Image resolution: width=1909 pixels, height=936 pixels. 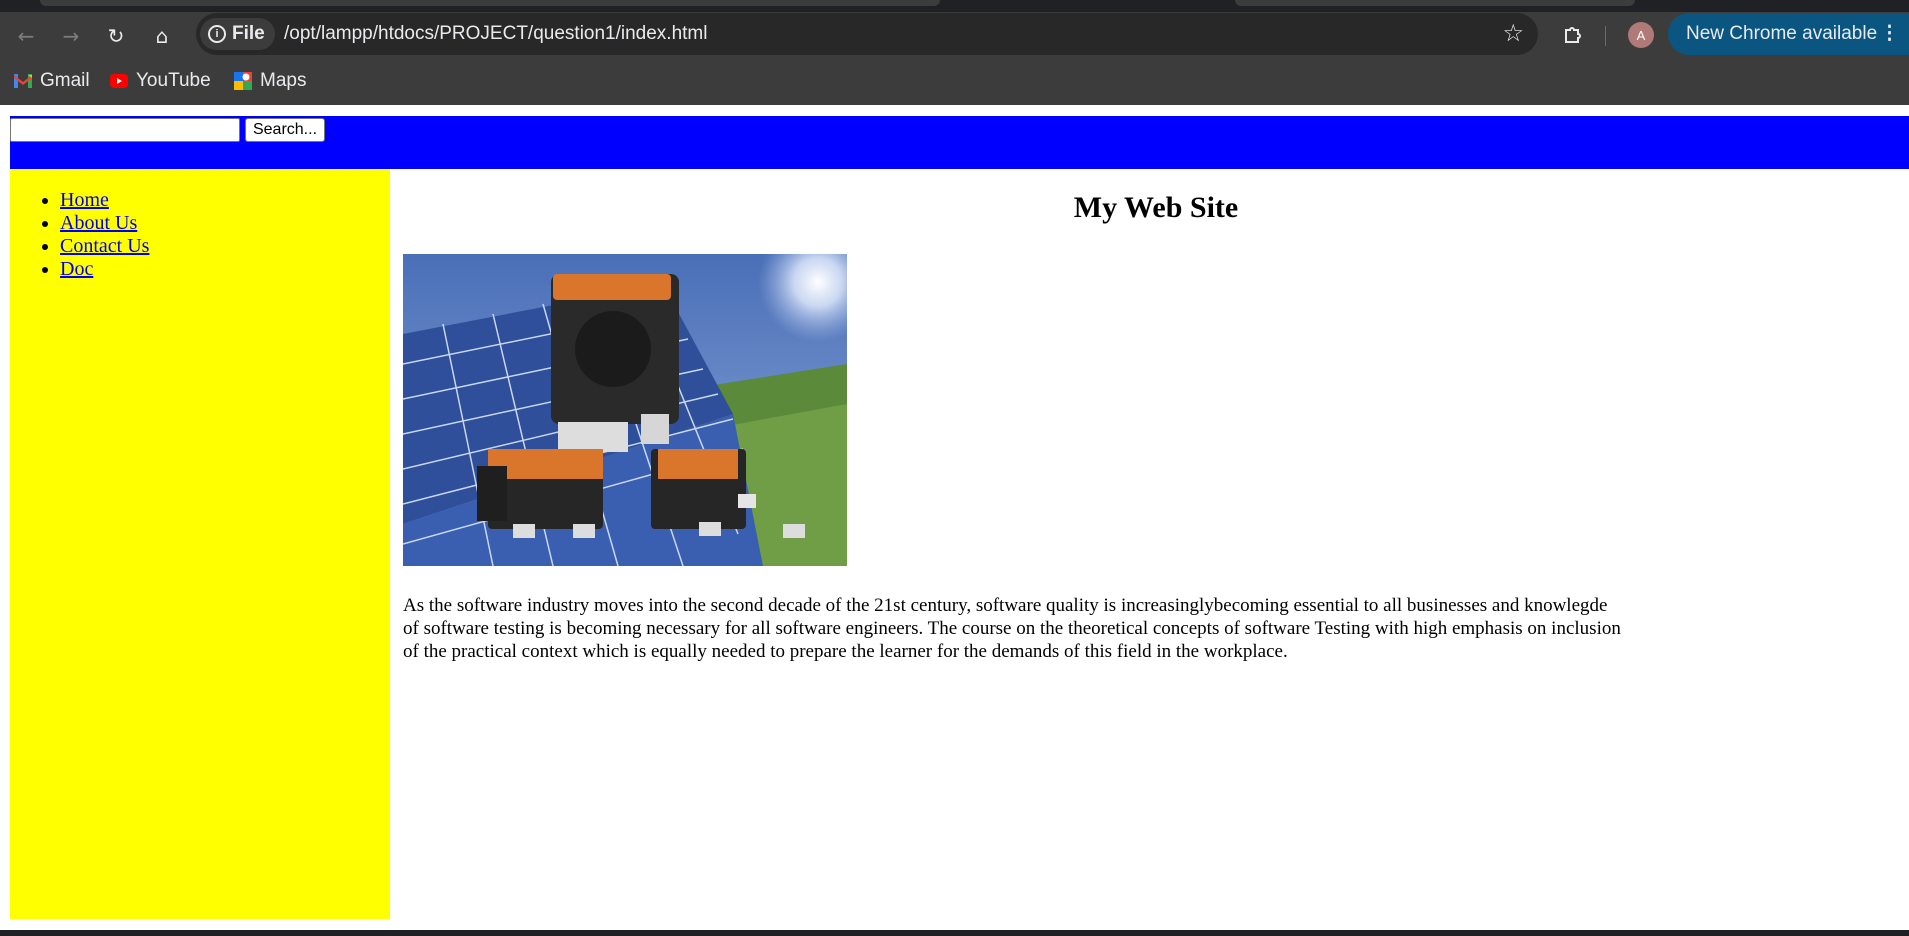 I want to click on nav-link-doc: Doc, so click(x=76, y=269).